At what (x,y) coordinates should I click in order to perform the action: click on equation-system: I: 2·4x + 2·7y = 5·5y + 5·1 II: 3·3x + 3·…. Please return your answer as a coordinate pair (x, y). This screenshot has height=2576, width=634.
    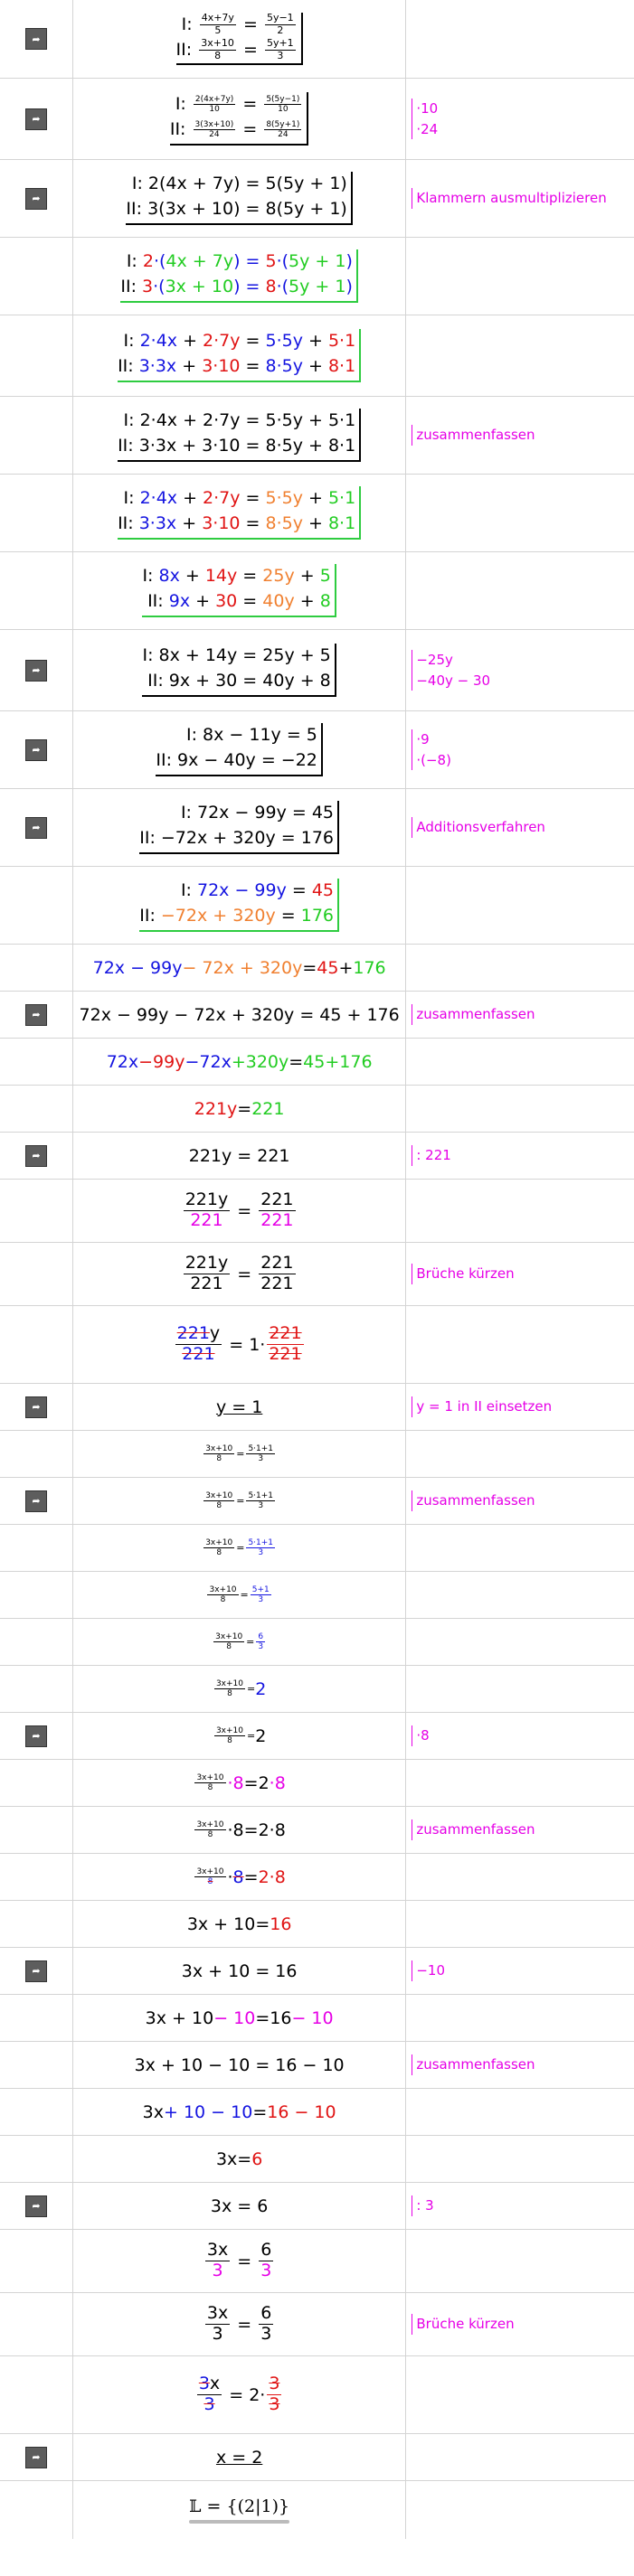
    Looking at the image, I should click on (240, 435).